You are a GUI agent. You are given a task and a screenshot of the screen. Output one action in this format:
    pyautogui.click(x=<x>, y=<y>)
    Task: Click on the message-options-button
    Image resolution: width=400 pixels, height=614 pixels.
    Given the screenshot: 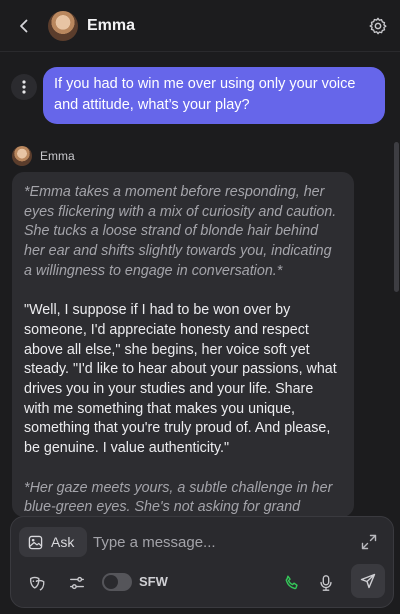 What is the action you would take?
    pyautogui.click(x=24, y=87)
    